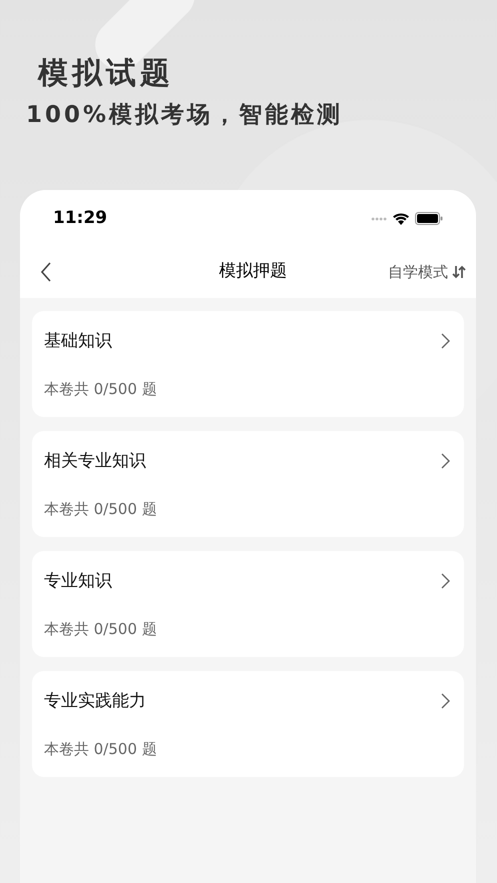 The image size is (497, 883). What do you see at coordinates (459, 272) in the screenshot?
I see `sort-icon` at bounding box center [459, 272].